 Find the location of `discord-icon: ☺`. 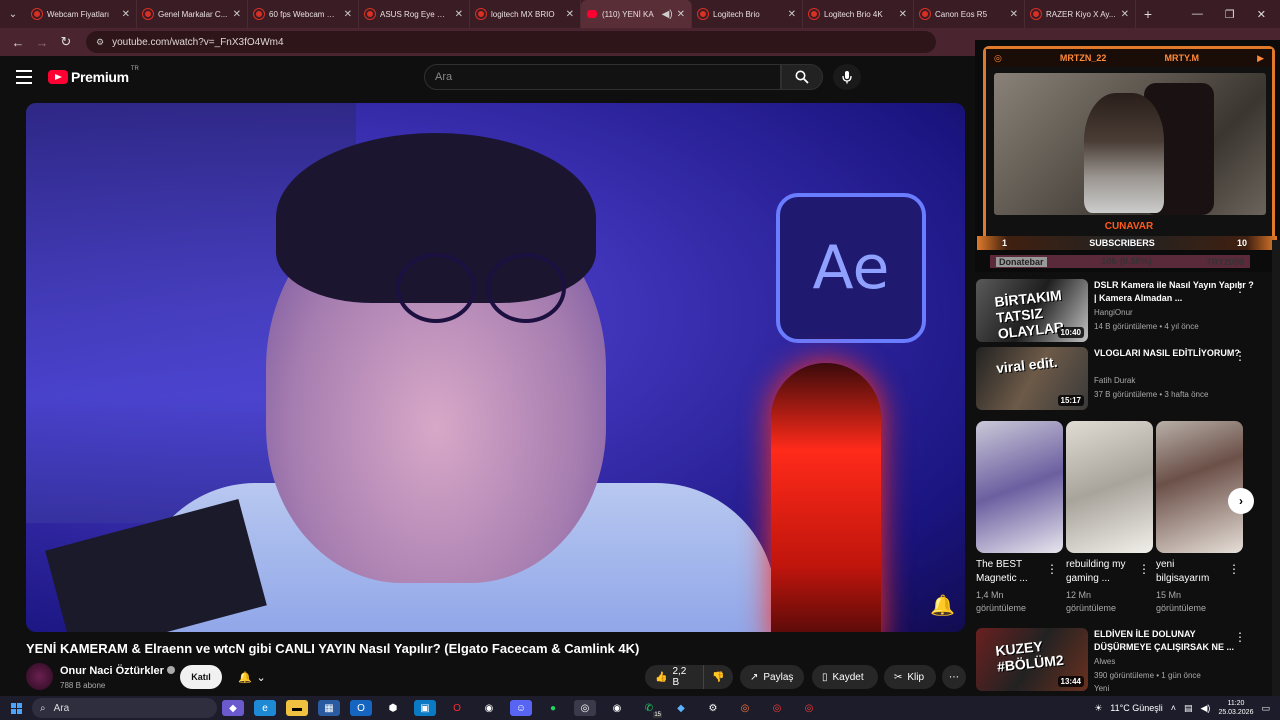

discord-icon: ☺ is located at coordinates (521, 708).